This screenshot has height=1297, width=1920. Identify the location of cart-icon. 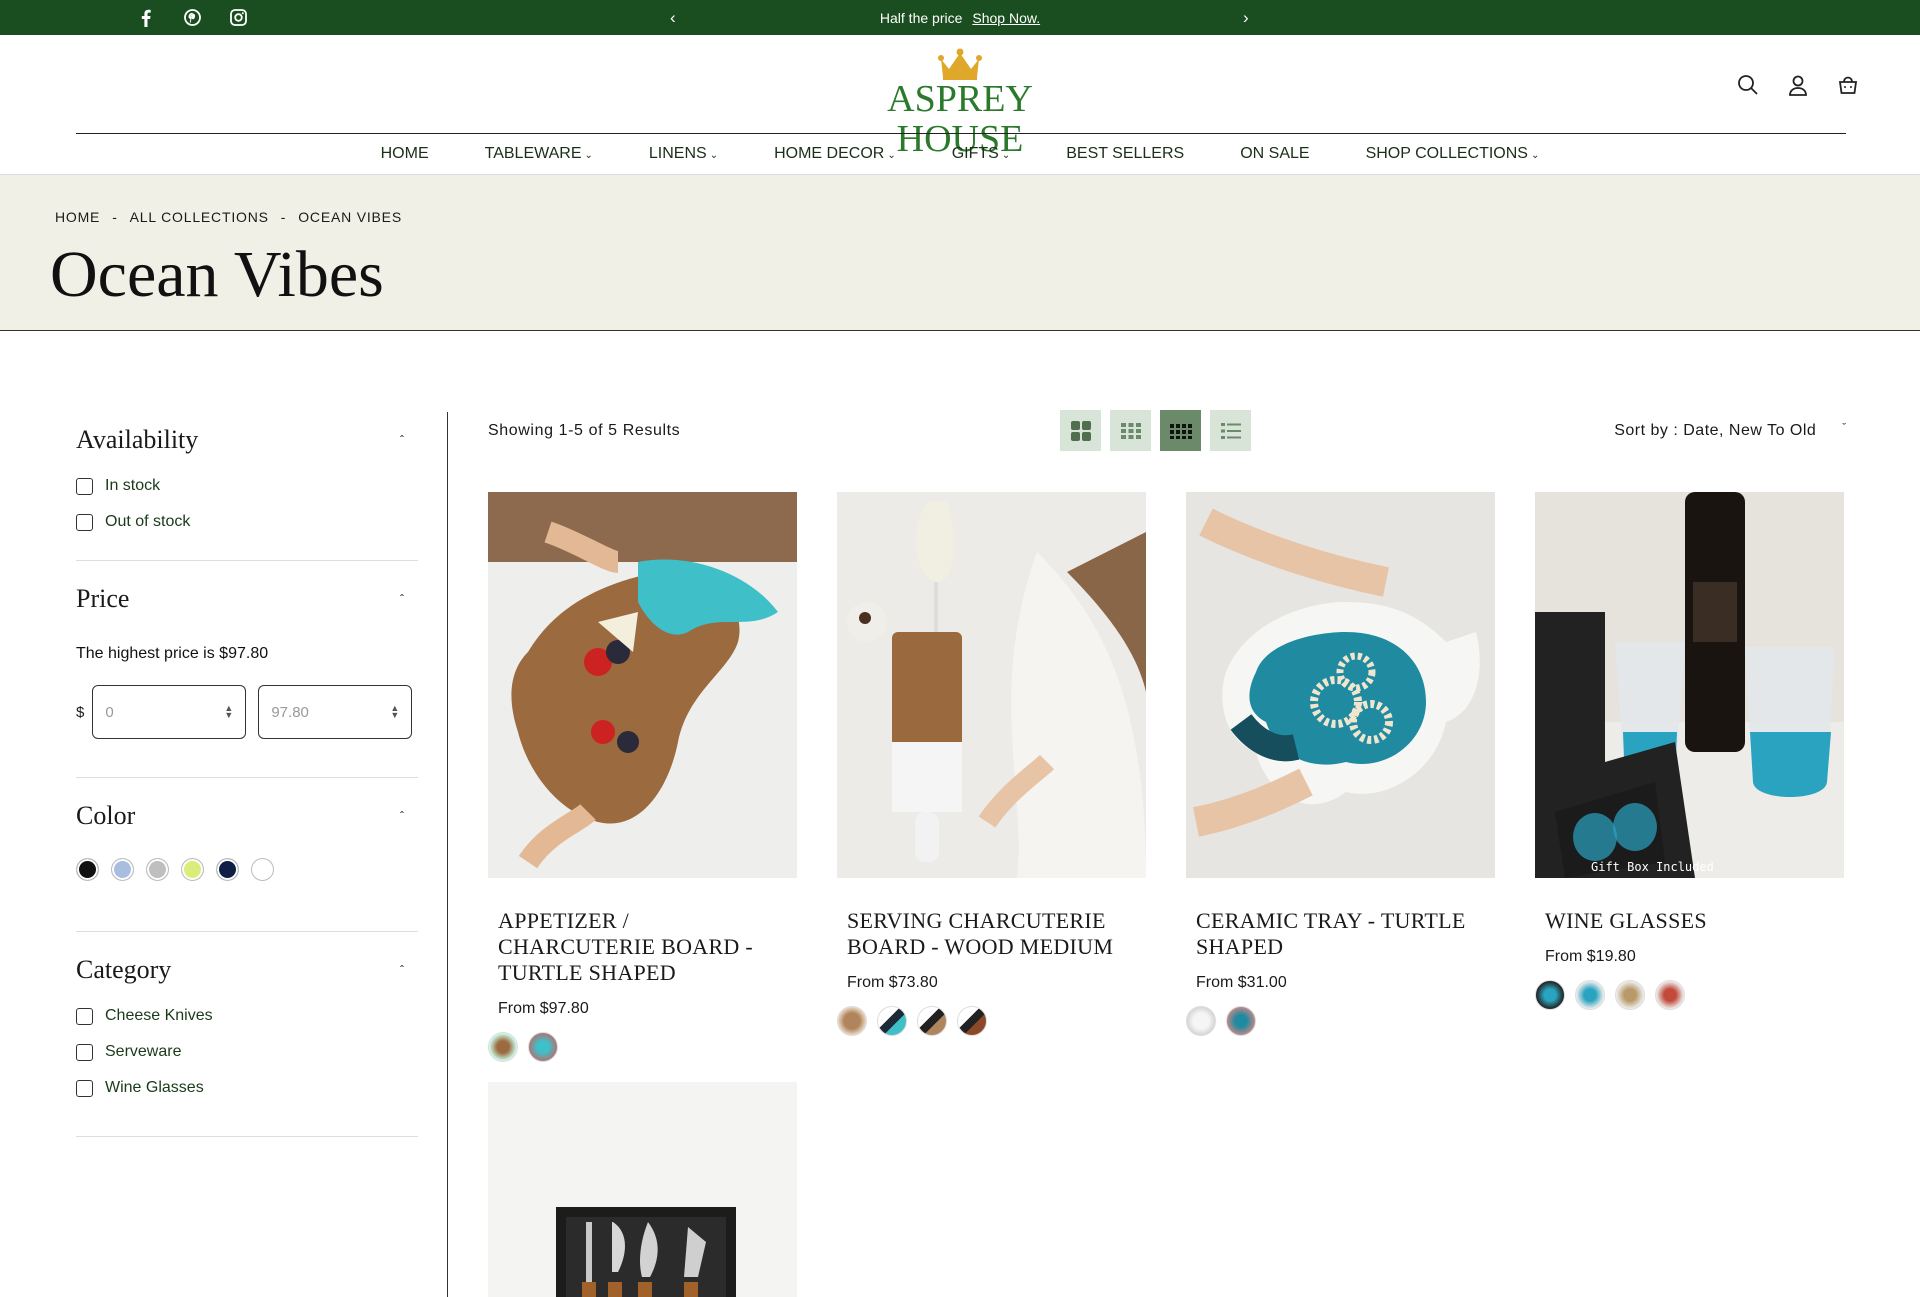
(1848, 85).